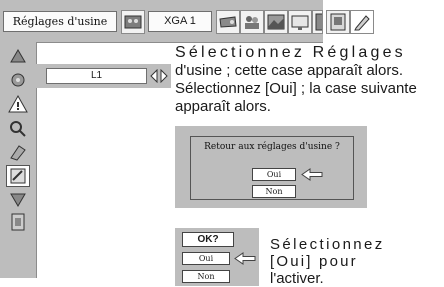  I want to click on screen-icon, so click(300, 22).